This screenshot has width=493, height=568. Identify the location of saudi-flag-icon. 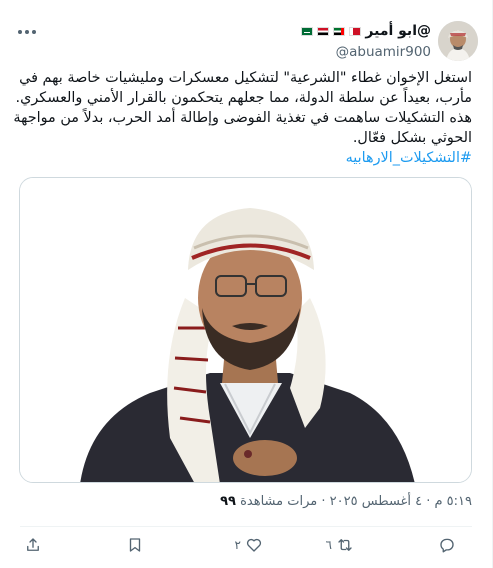
(307, 31).